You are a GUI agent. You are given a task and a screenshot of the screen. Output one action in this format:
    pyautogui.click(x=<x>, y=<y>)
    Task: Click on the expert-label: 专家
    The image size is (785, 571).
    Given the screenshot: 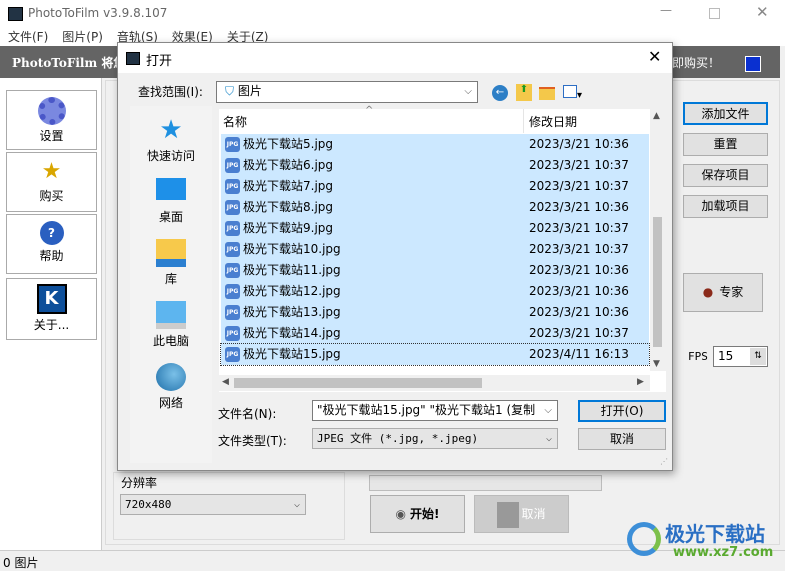 What is the action you would take?
    pyautogui.click(x=731, y=292)
    